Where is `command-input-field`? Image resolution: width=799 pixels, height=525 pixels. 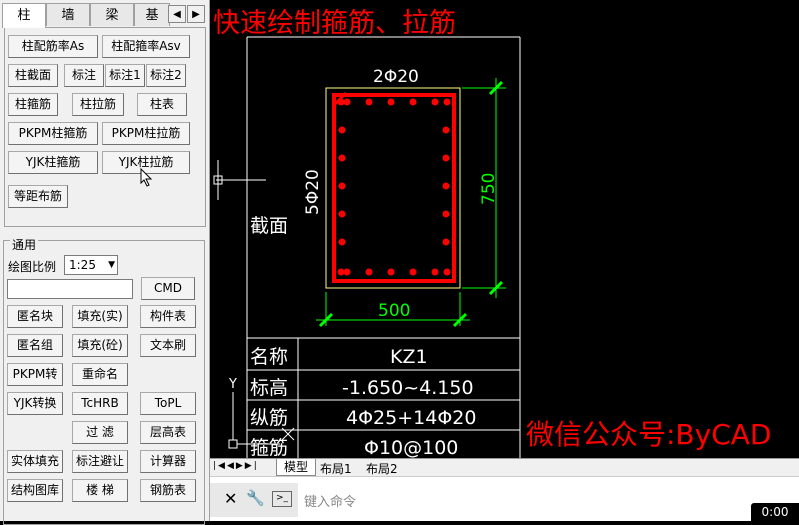 command-input-field is located at coordinates (70, 289).